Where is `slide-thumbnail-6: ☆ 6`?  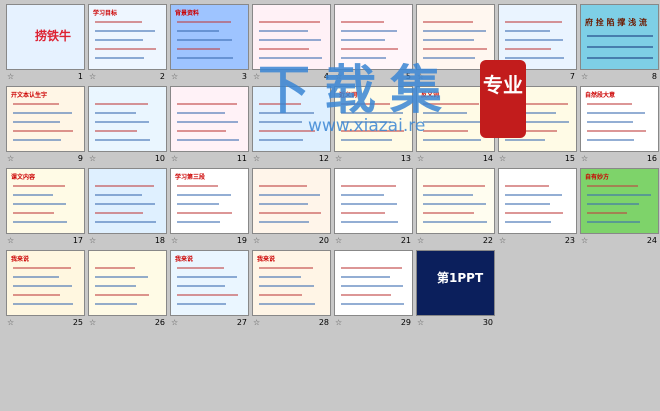
slide-thumbnail-6: ☆ 6 is located at coordinates (456, 44).